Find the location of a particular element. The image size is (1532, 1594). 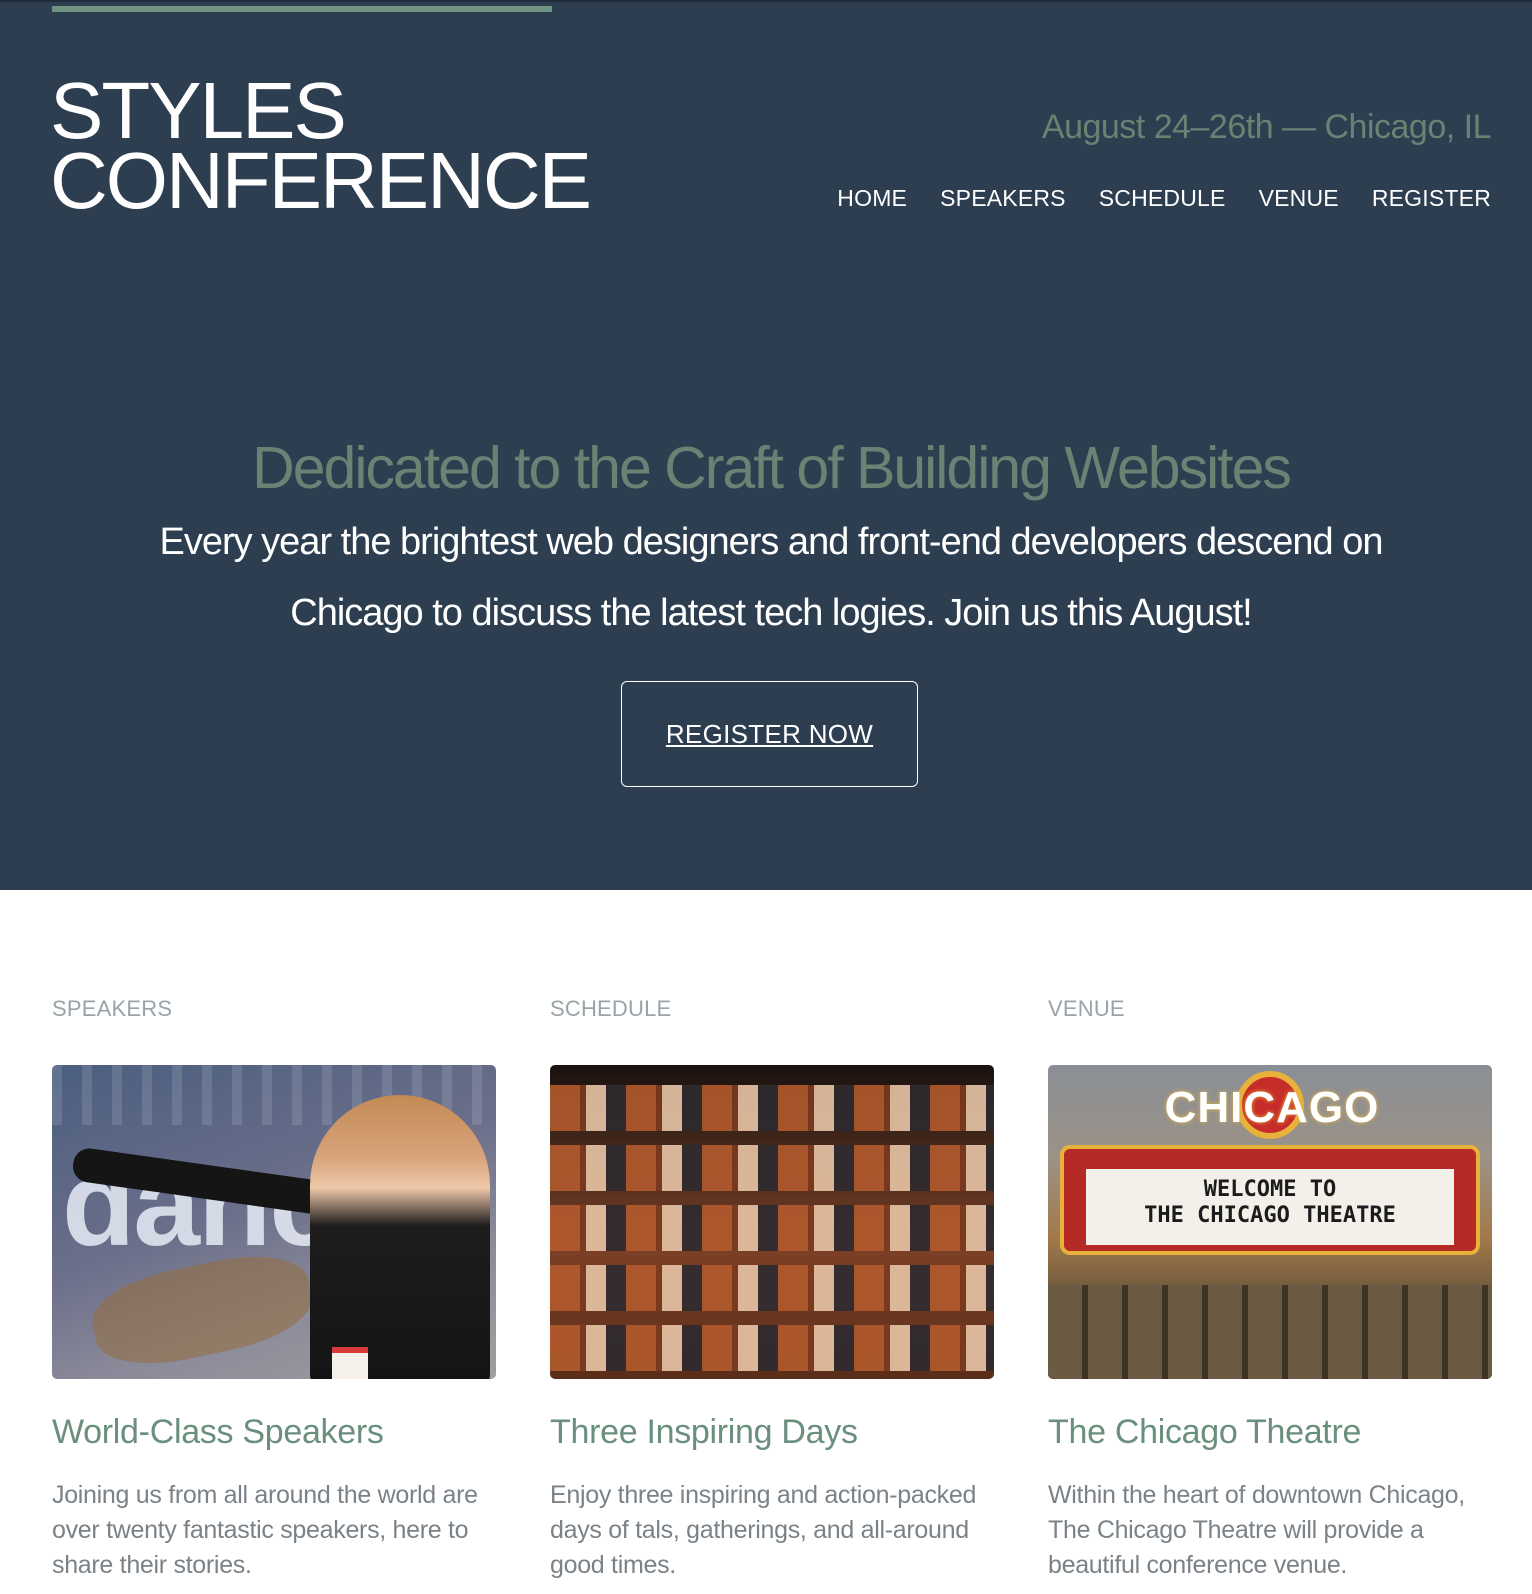

theatre-photo: CHICAGO WELCOME TO THE CHICAGO THEATRE is located at coordinates (1270, 1222).